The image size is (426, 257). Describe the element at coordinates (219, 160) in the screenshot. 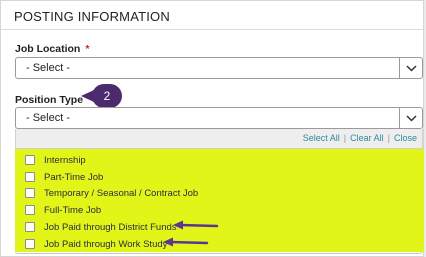

I see `option-internship: Internship` at that location.